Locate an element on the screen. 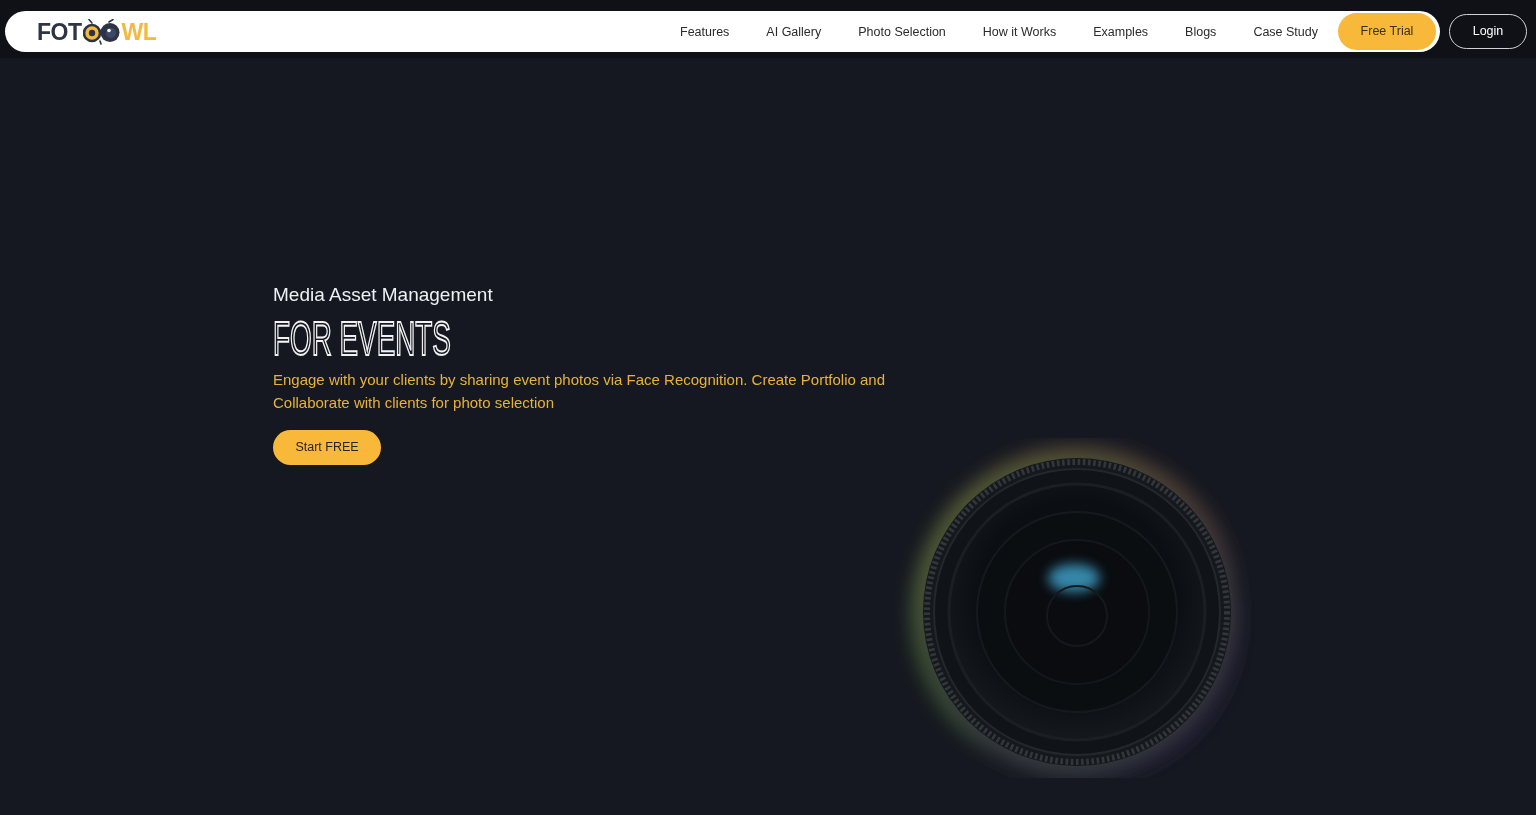 This screenshot has height=815, width=1536. nav-link: AI Gallery is located at coordinates (794, 31).